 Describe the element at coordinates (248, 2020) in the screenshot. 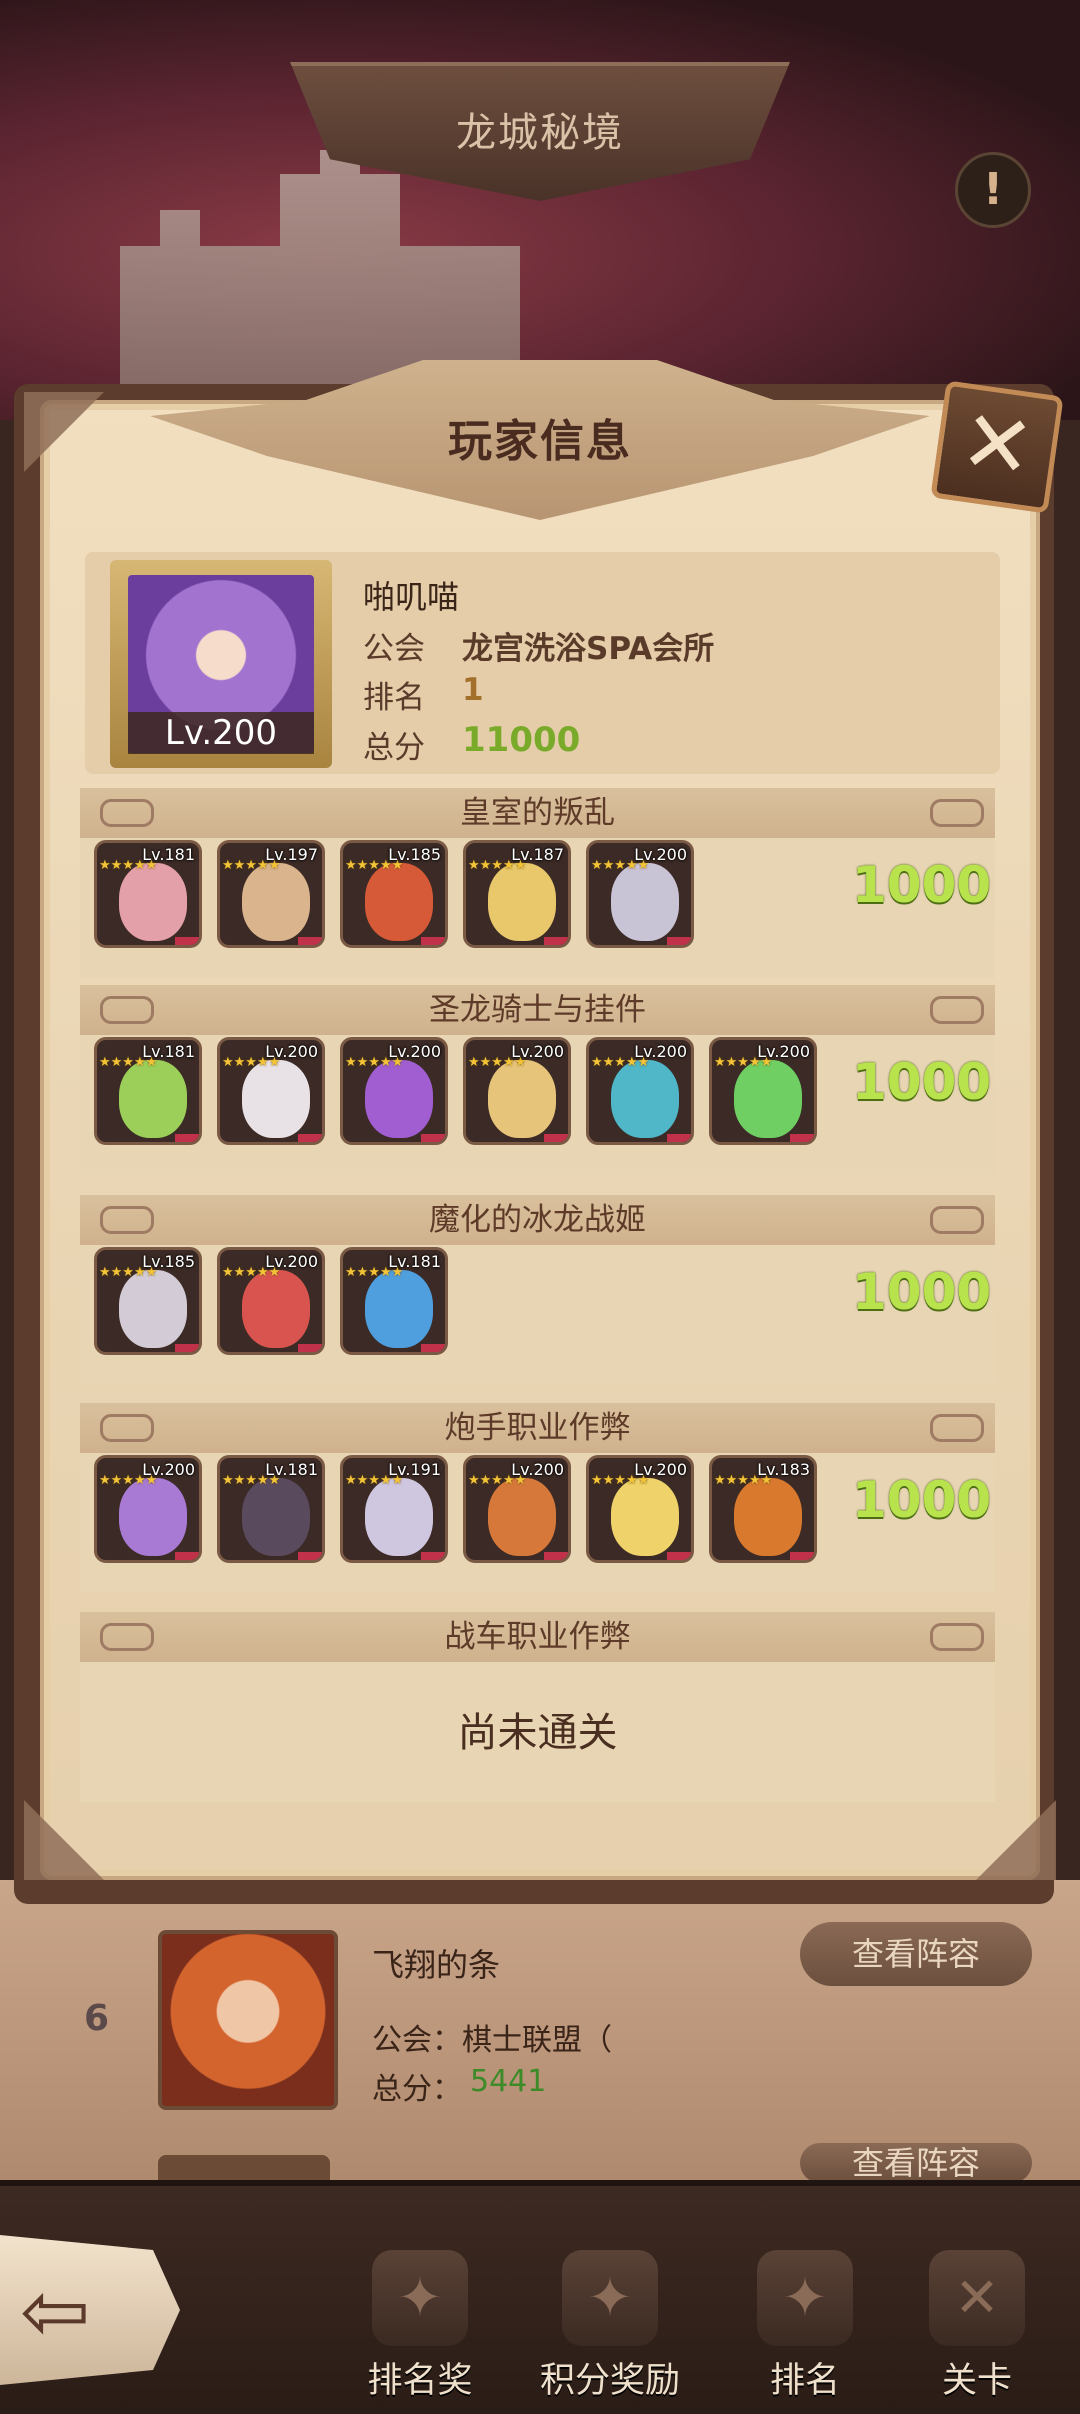

I see `list-player-avatar` at that location.